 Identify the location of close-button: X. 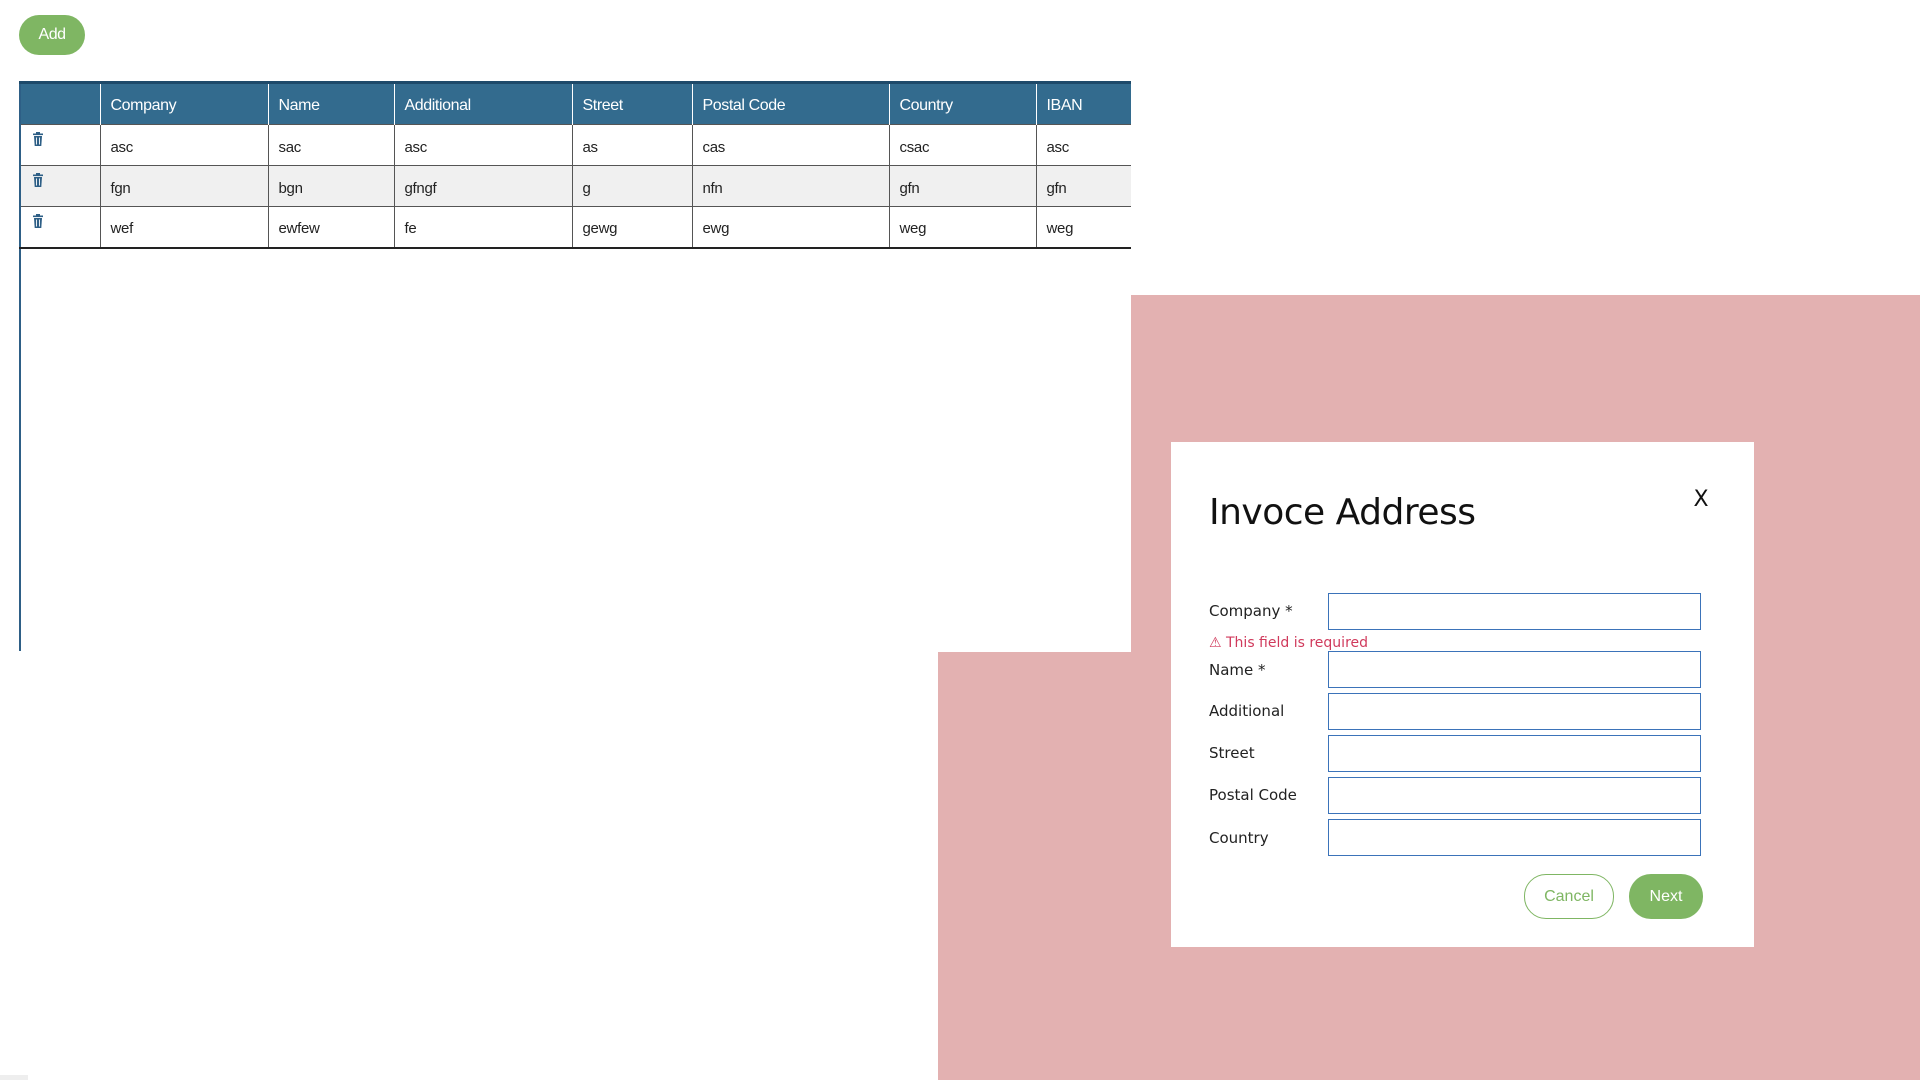
(1701, 499).